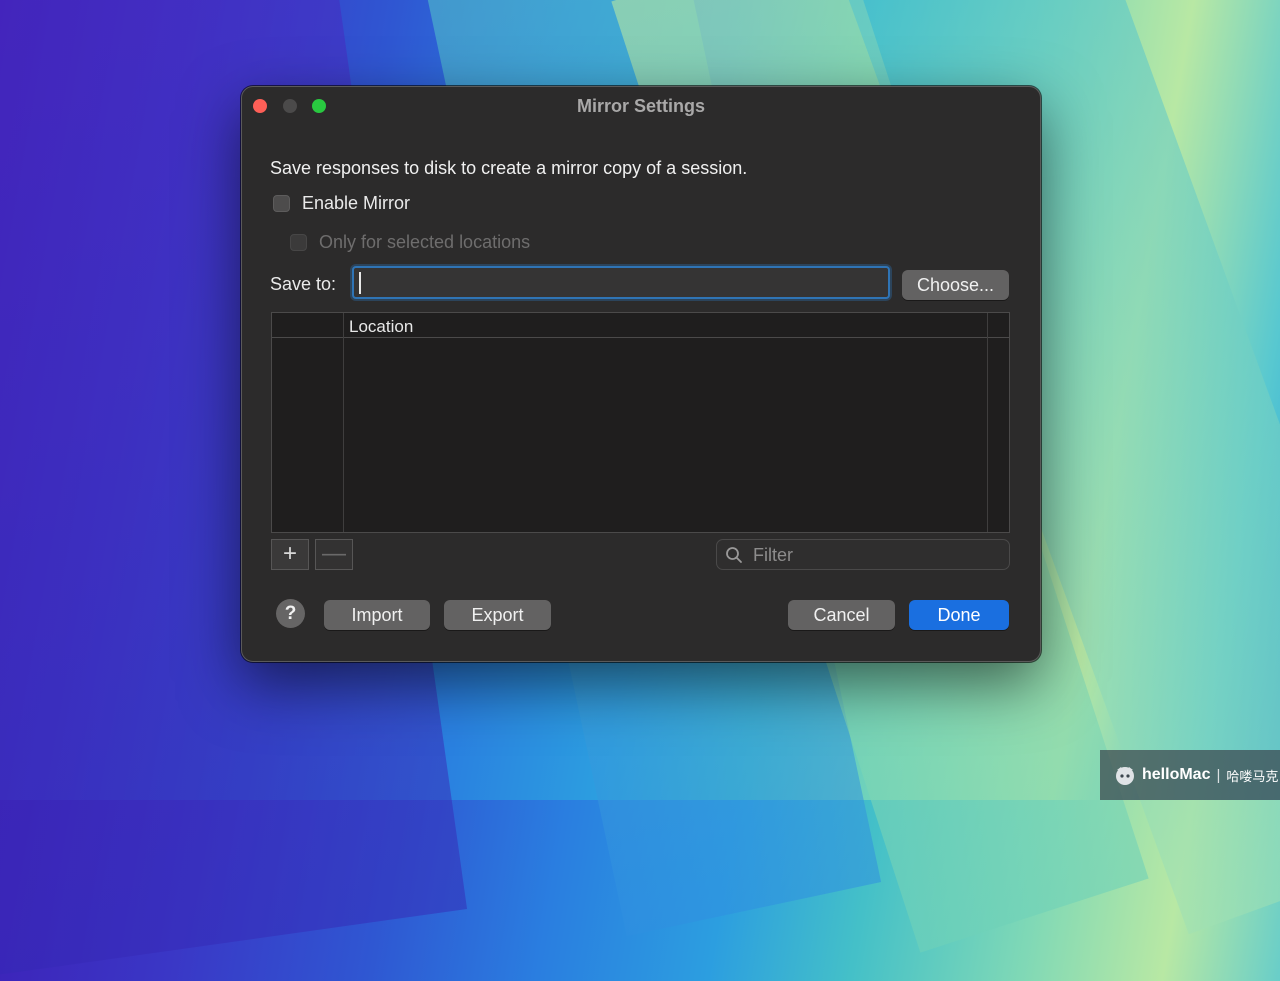  What do you see at coordinates (303, 284) in the screenshot?
I see `save-to-label: Save to:` at bounding box center [303, 284].